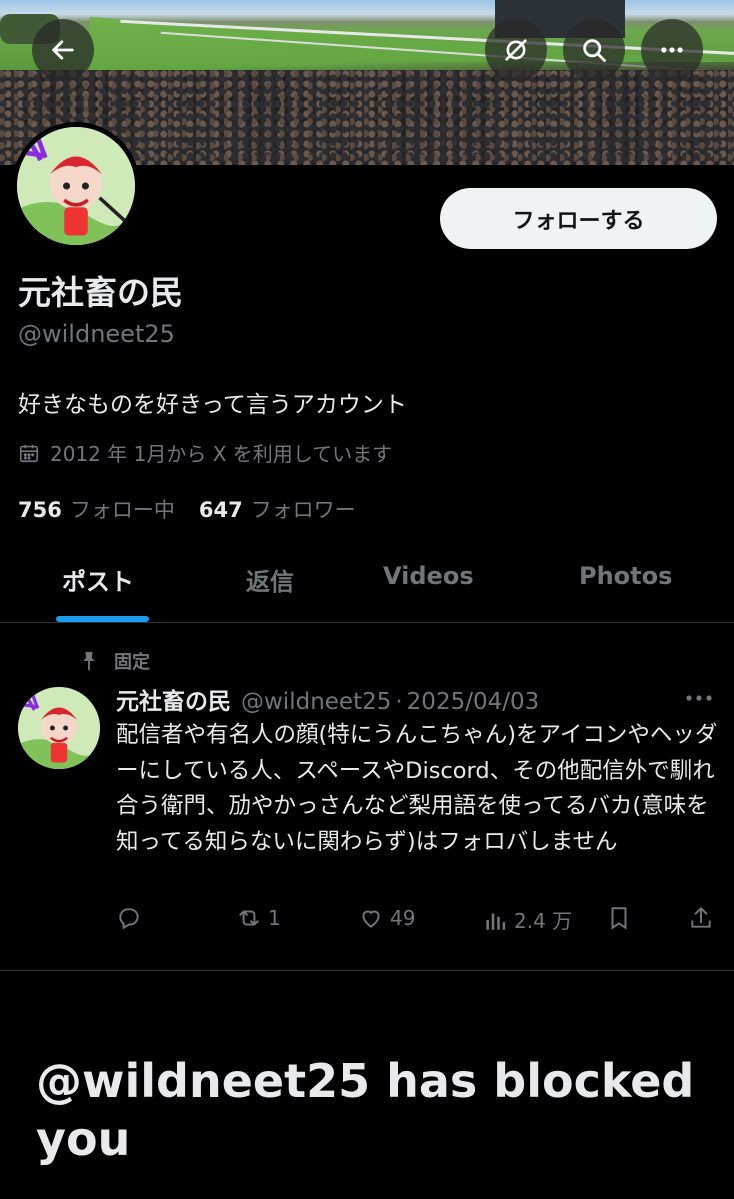  Describe the element at coordinates (221, 454) in the screenshot. I see `joined-text: 2012 年 1月から X を利用しています` at that location.